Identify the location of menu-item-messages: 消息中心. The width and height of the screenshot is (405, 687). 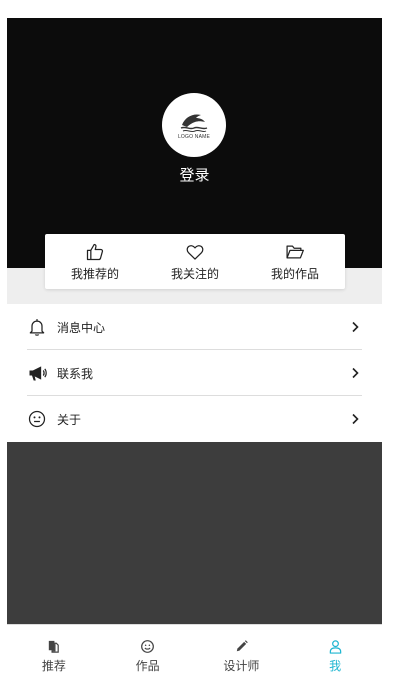
(194, 327).